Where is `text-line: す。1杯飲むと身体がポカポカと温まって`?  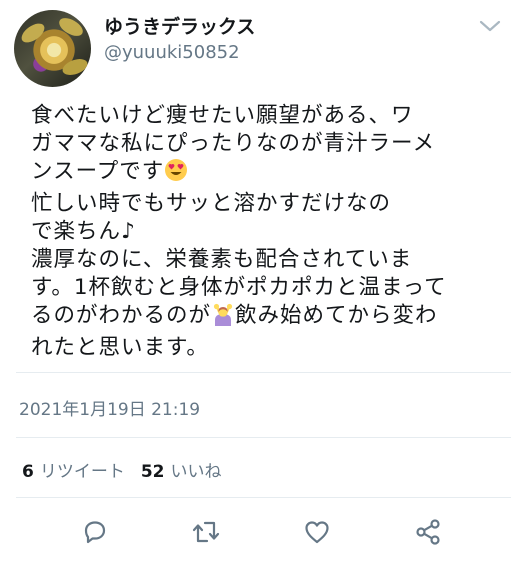 text-line: す。1杯飲むと身体がポカポカと温まって is located at coordinates (239, 287).